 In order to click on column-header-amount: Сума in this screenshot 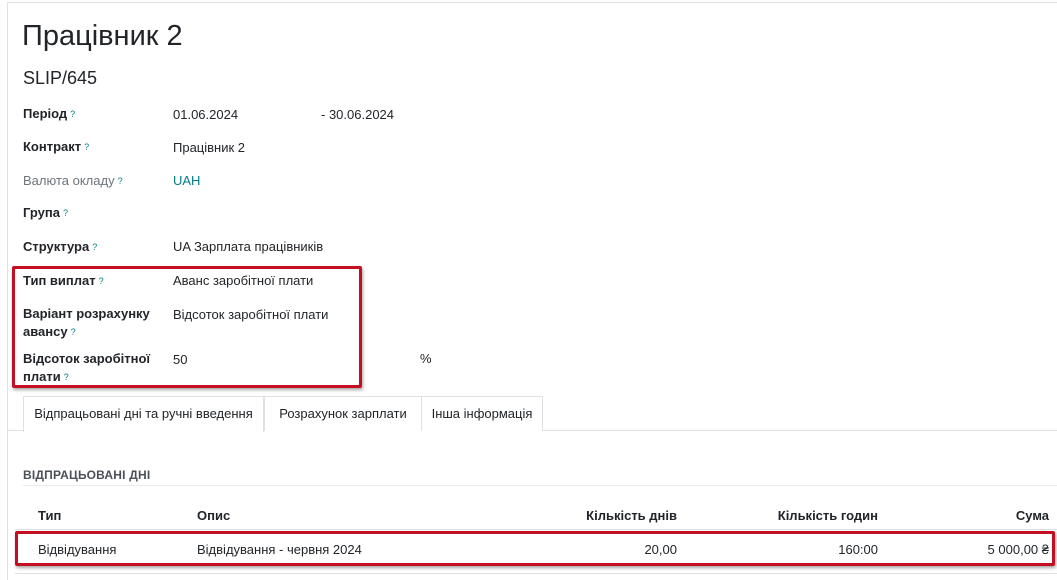, I will do `click(1032, 515)`.